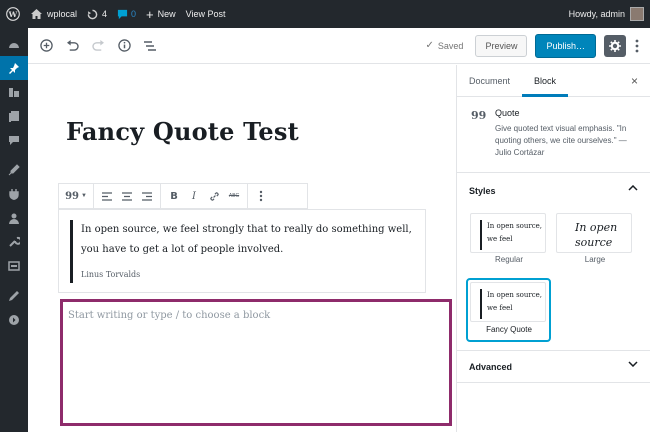  What do you see at coordinates (545, 81) in the screenshot?
I see `tab-block: Block` at bounding box center [545, 81].